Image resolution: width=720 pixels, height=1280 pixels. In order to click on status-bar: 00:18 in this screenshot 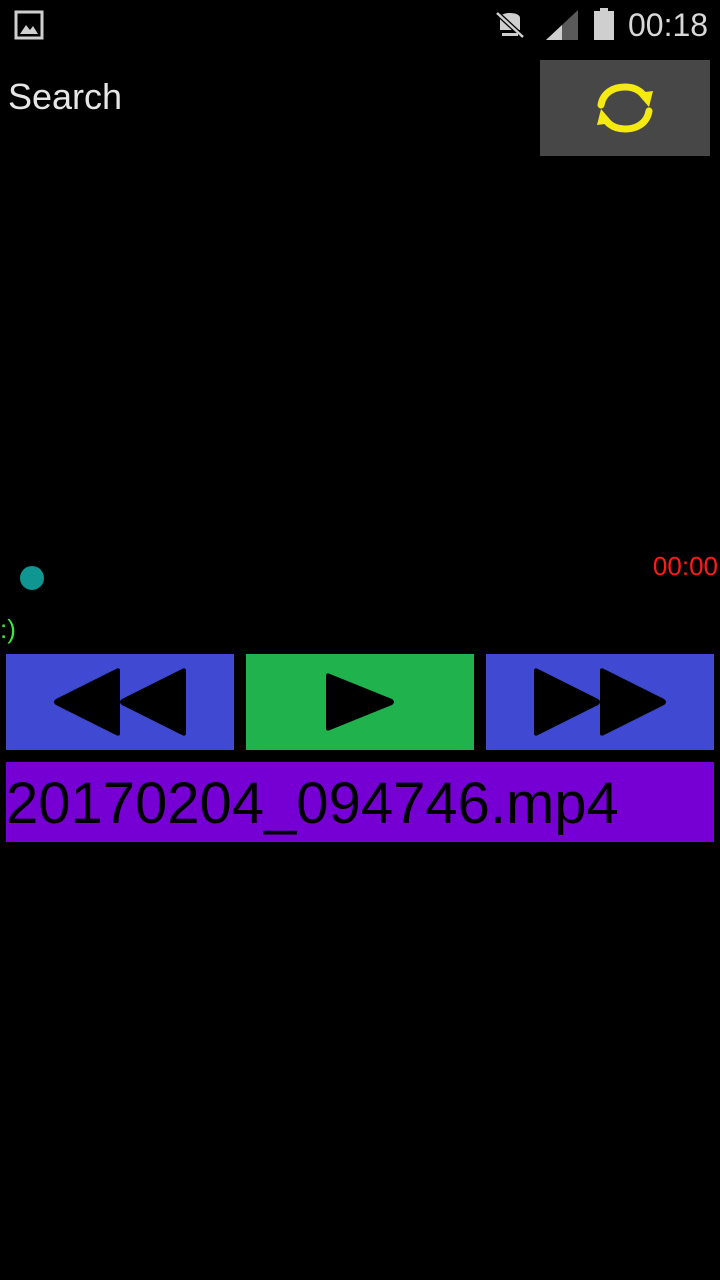, I will do `click(360, 25)`.